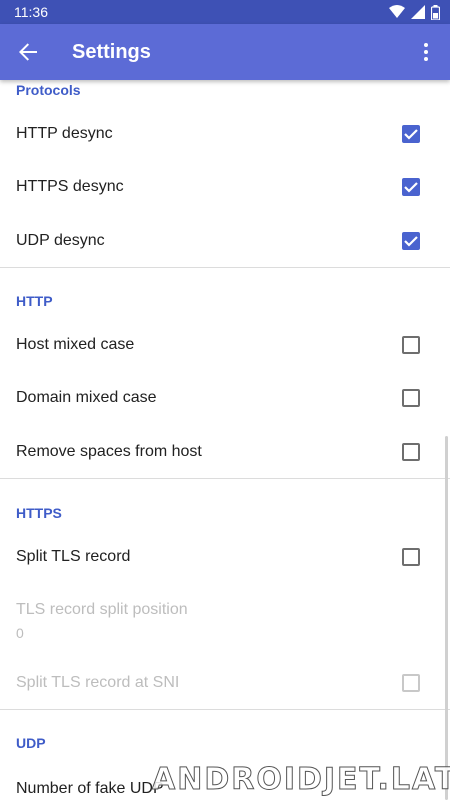 The height and width of the screenshot is (800, 450). I want to click on pref-label: UDP desync, so click(60, 240).